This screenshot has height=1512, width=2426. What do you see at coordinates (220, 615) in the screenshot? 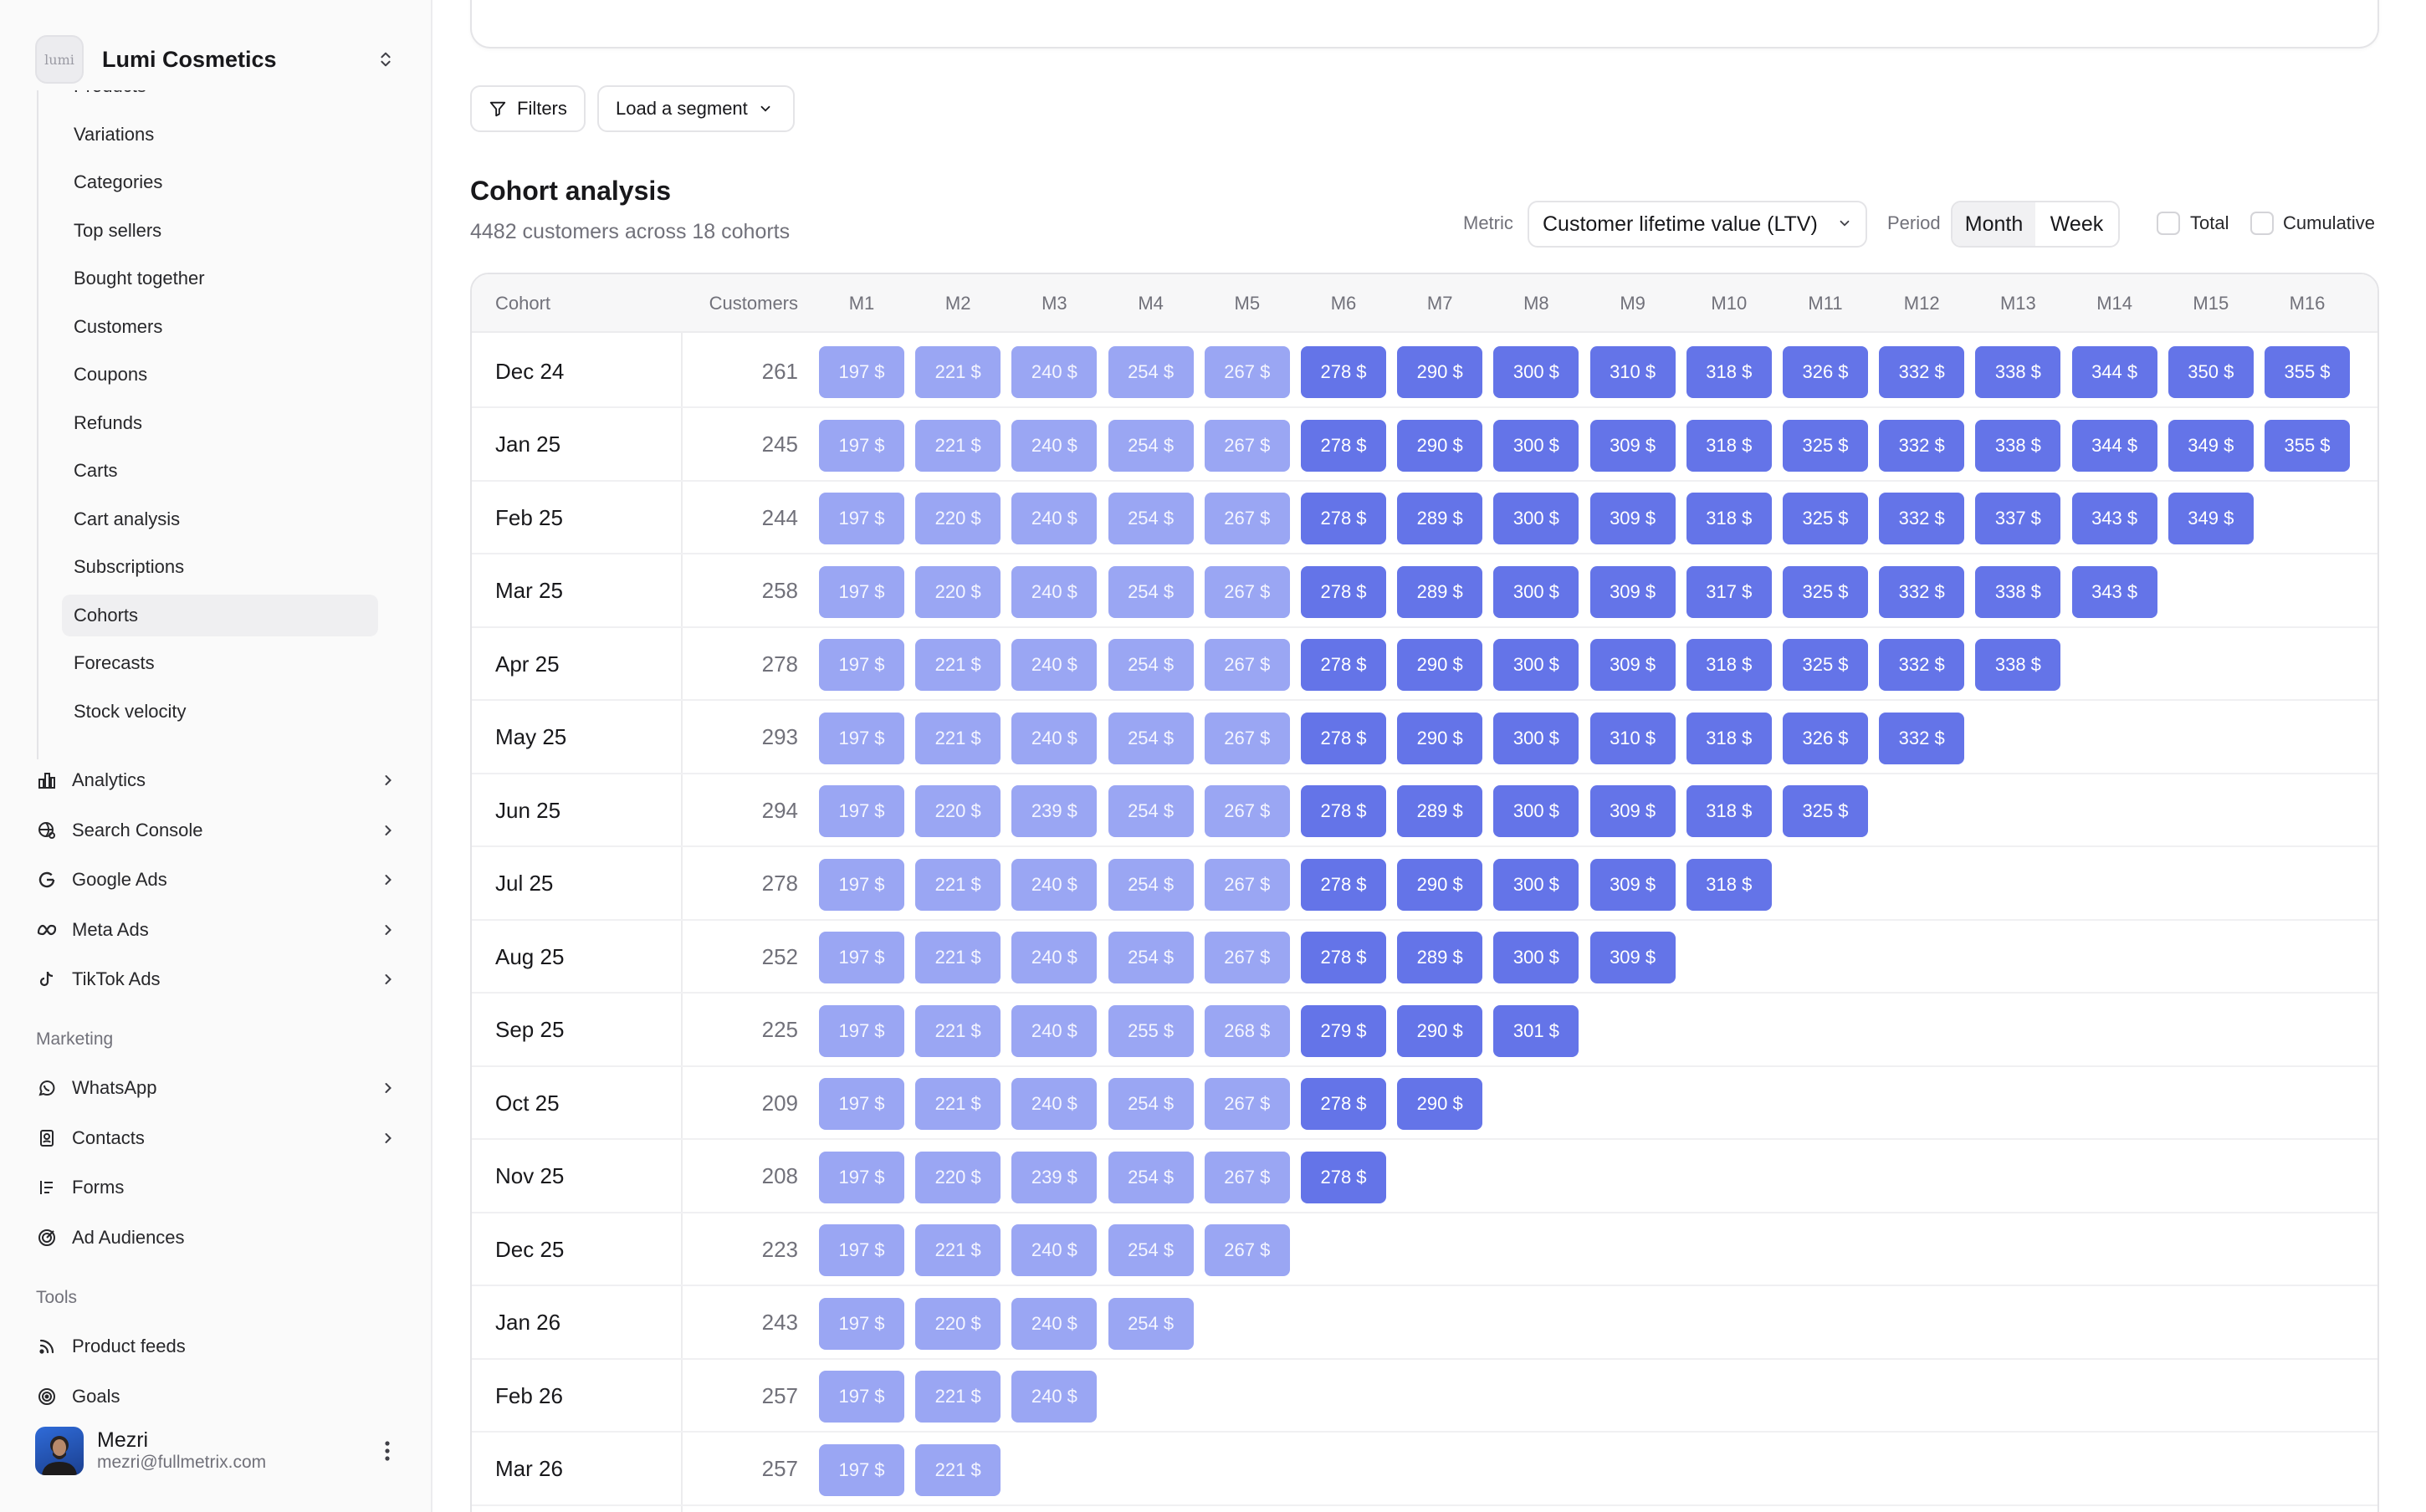
I see `sidebar-item-cohorts: Cohorts` at bounding box center [220, 615].